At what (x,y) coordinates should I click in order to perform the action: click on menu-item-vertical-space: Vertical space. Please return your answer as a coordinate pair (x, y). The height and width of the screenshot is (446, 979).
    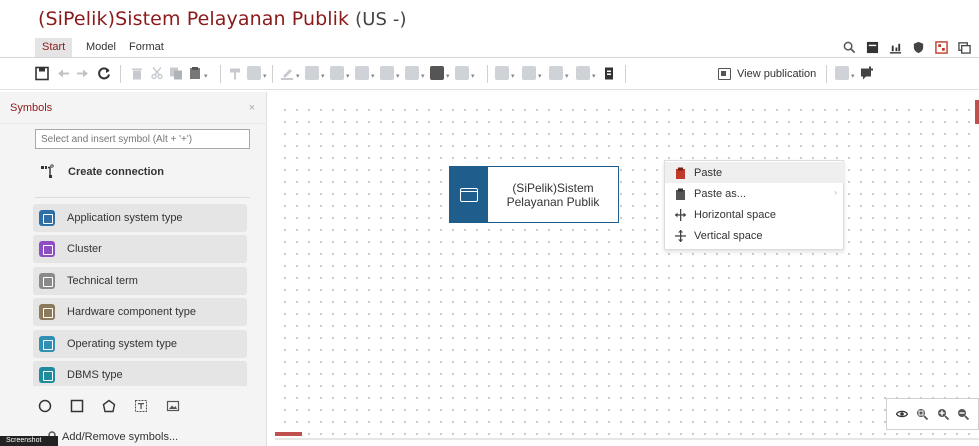
    Looking at the image, I should click on (755, 235).